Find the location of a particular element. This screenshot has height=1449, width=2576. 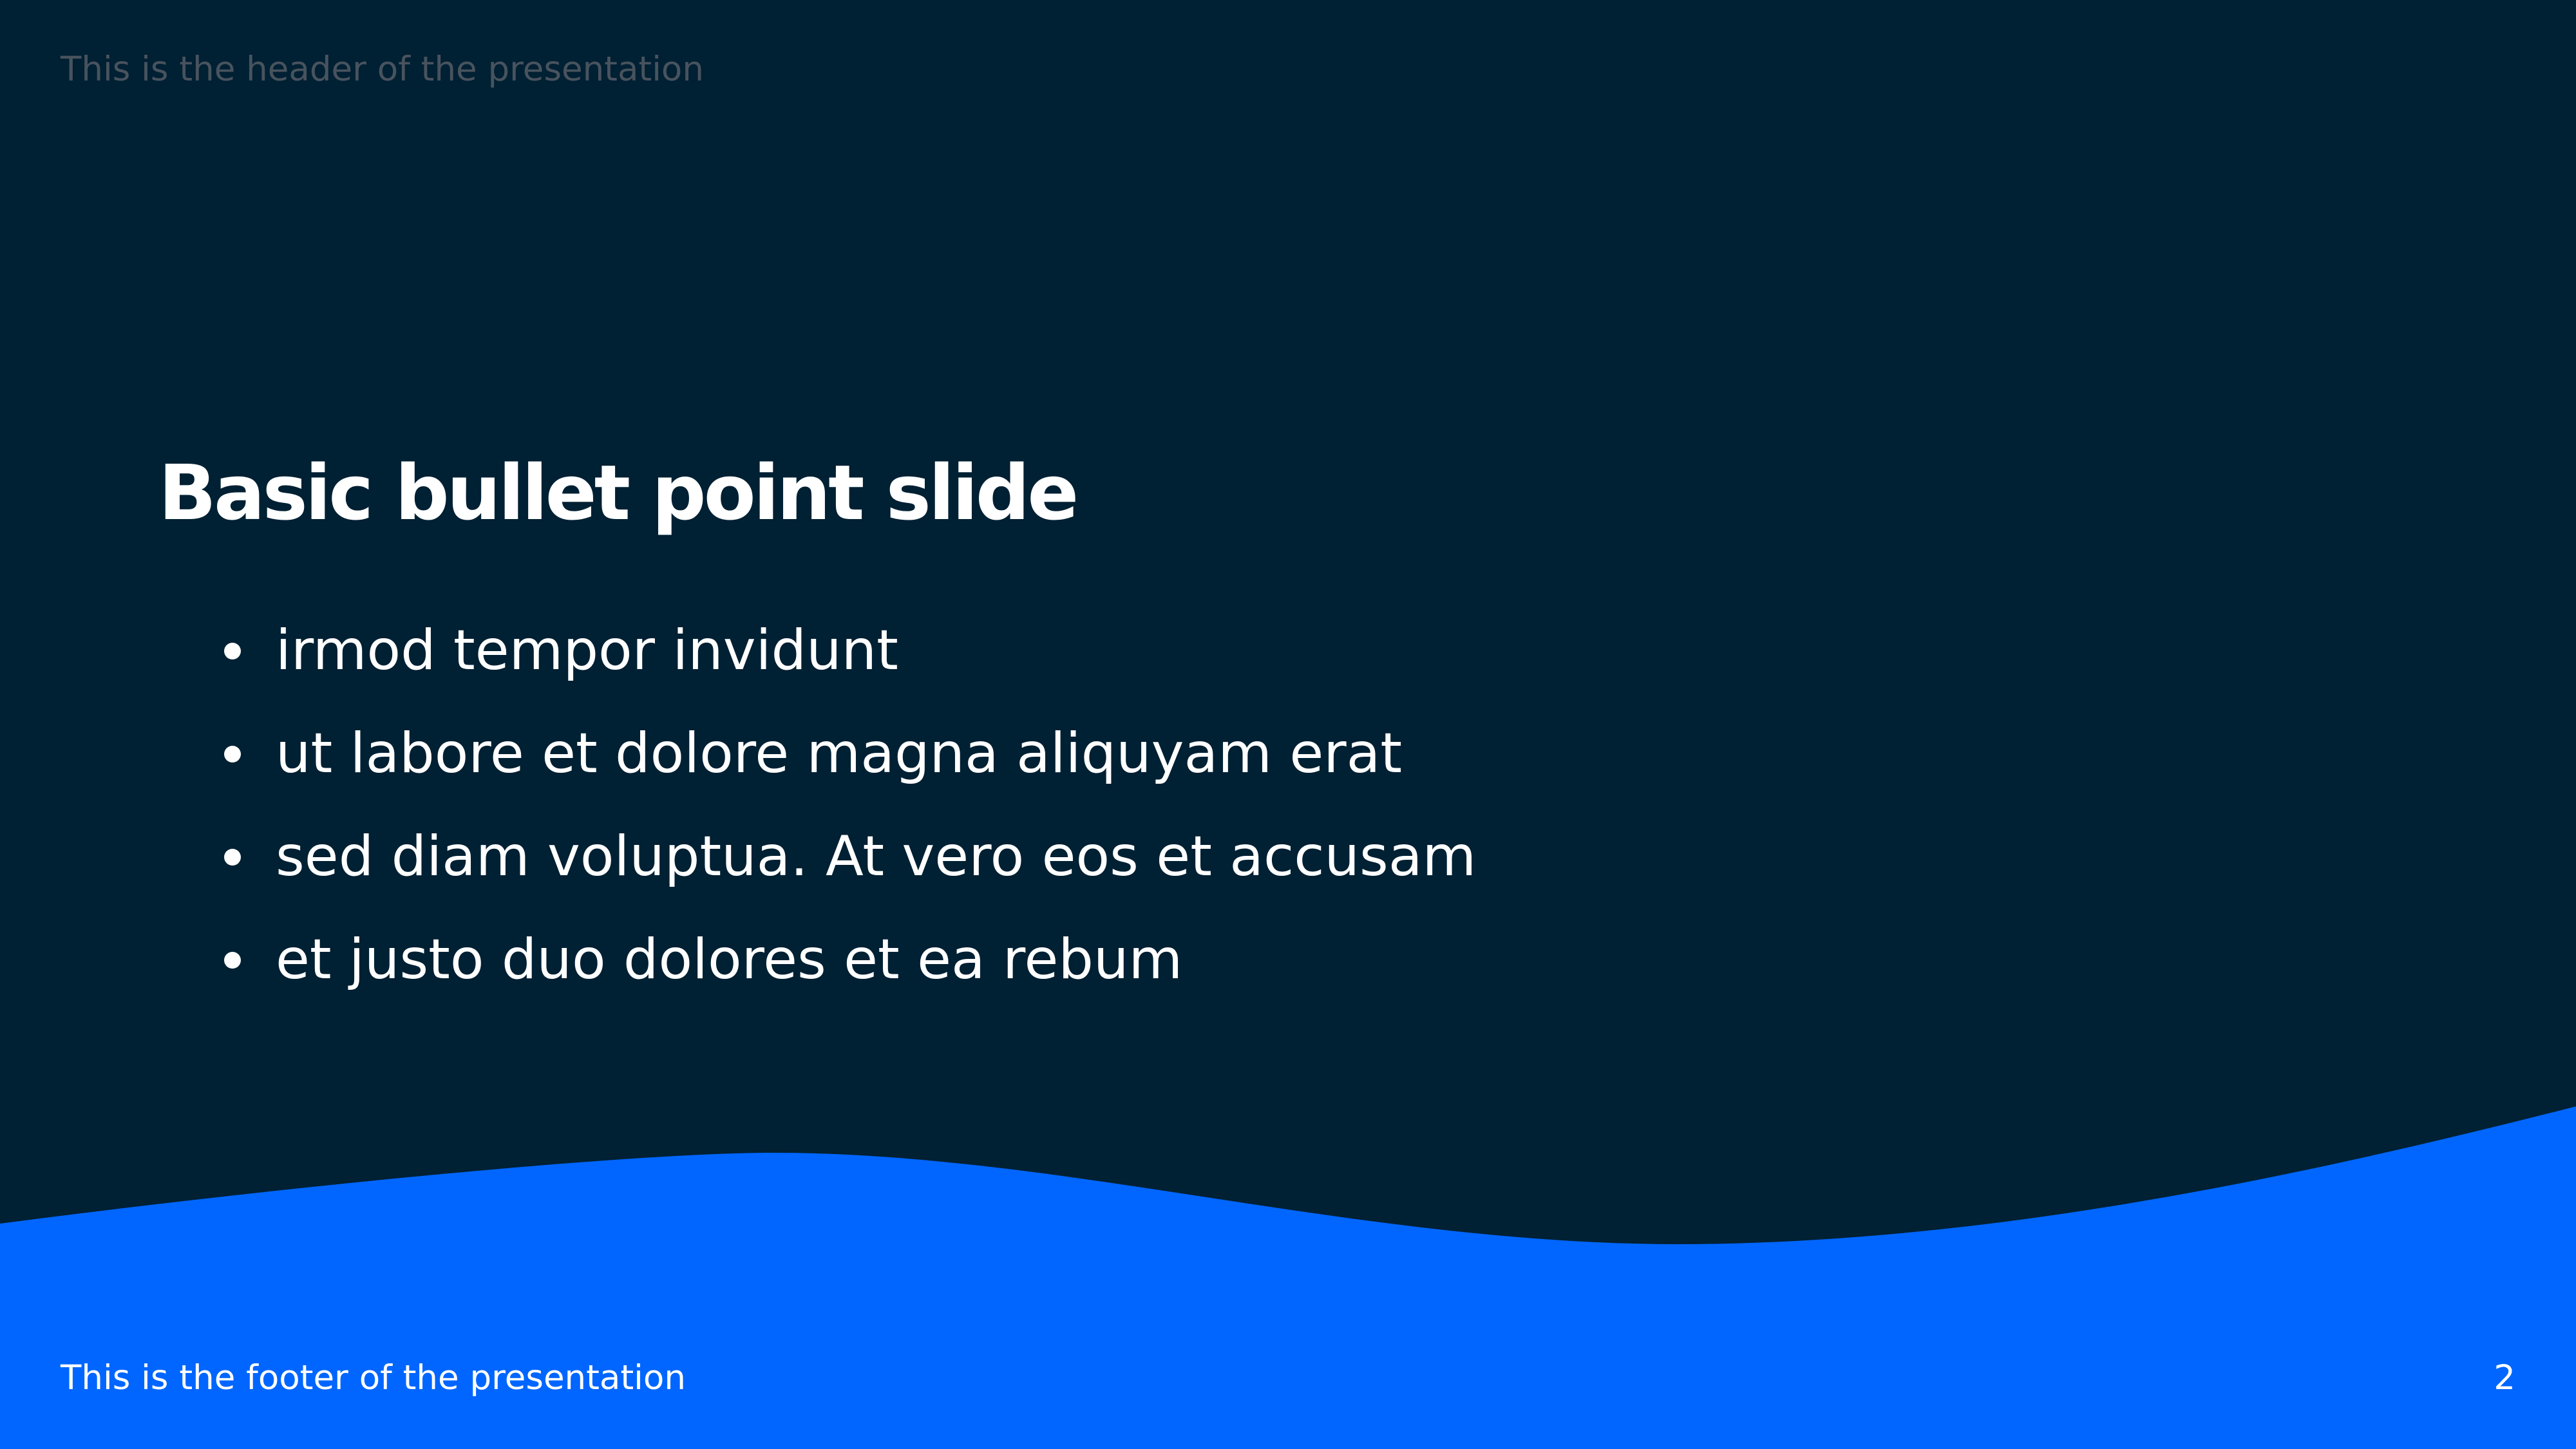

bullet-text: ut labore et dolore magna aliquyam erat is located at coordinates (840, 753).